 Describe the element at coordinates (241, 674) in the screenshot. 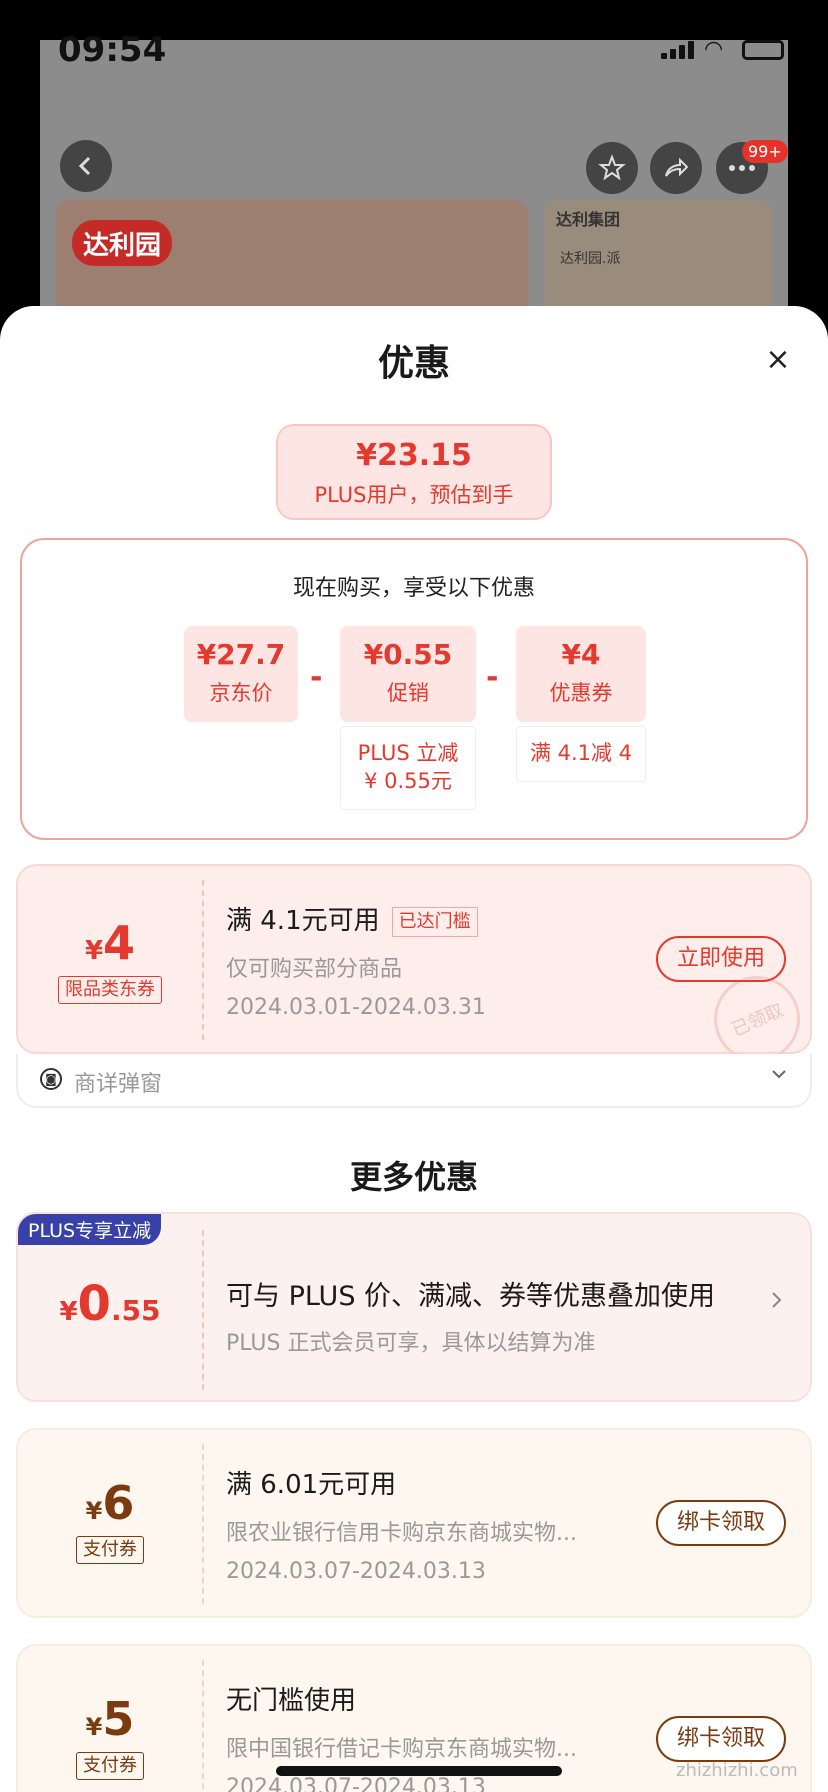

I see `jd-price-pill: ¥27.7 京东价` at that location.